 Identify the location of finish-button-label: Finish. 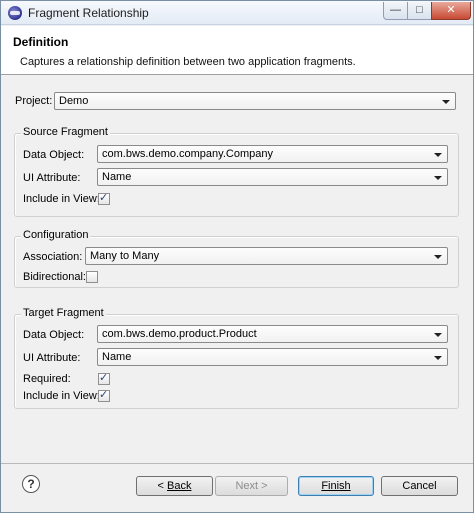
(336, 486).